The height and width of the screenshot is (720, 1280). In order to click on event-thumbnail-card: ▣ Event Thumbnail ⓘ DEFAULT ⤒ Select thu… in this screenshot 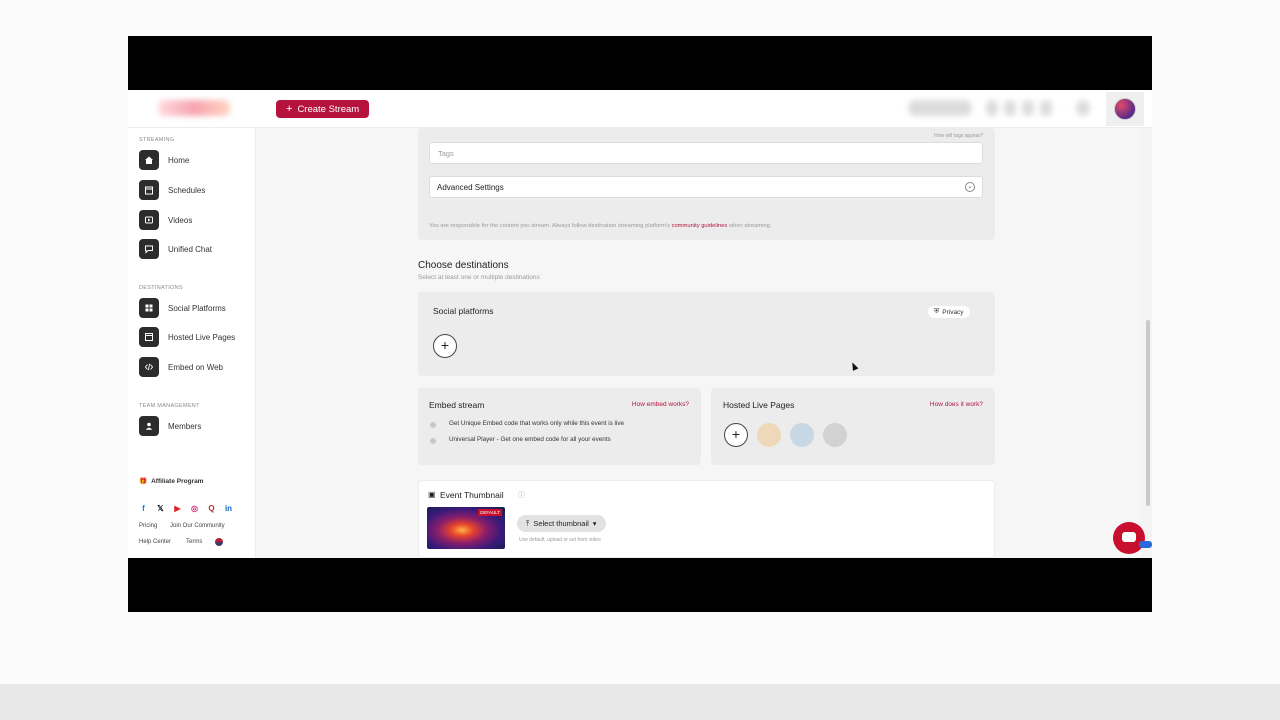, I will do `click(706, 519)`.